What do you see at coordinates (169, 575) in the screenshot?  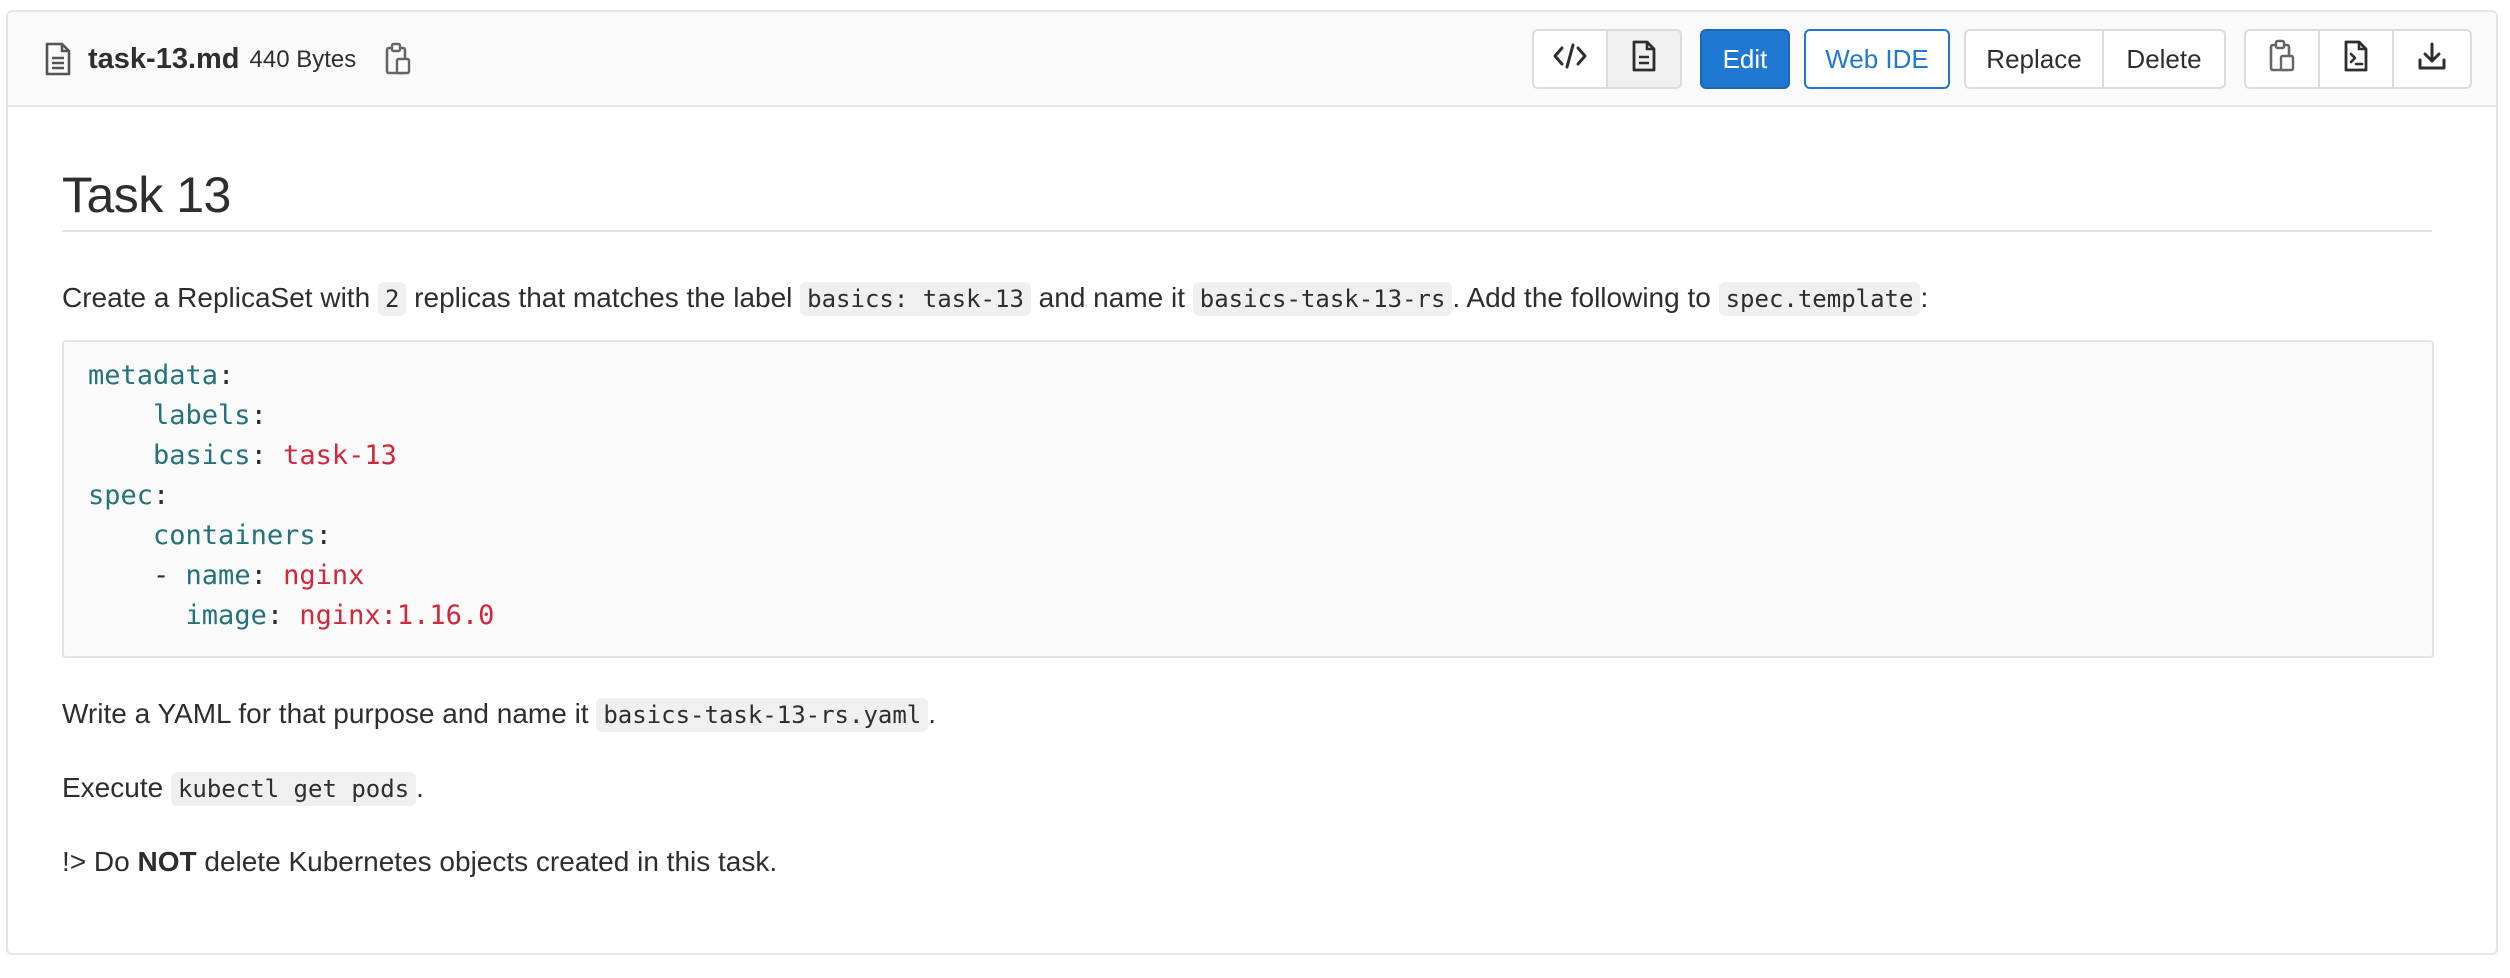 I see `yaml-dash: -` at bounding box center [169, 575].